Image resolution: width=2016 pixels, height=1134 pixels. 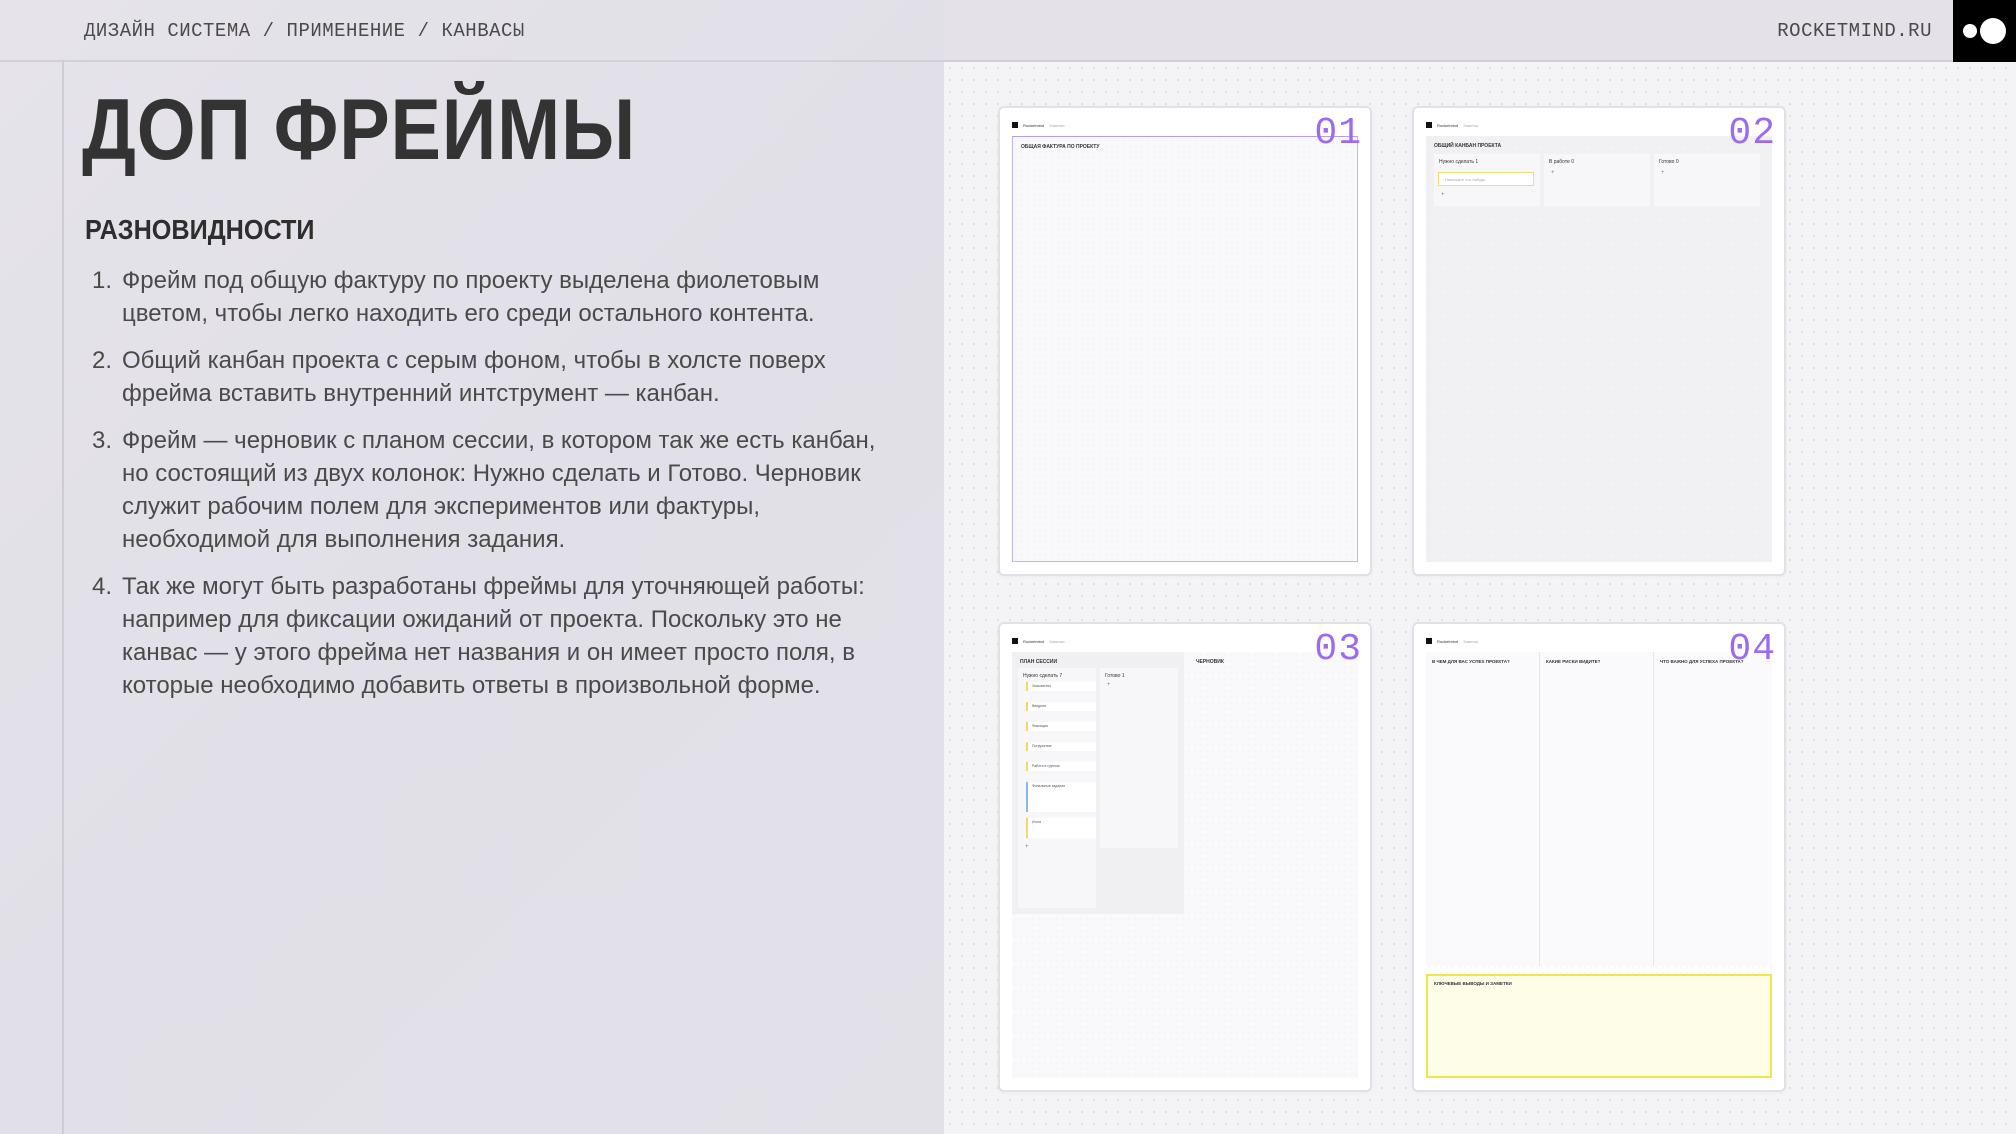 What do you see at coordinates (1854, 31) in the screenshot?
I see `site-link: ROCKETMIND.RU` at bounding box center [1854, 31].